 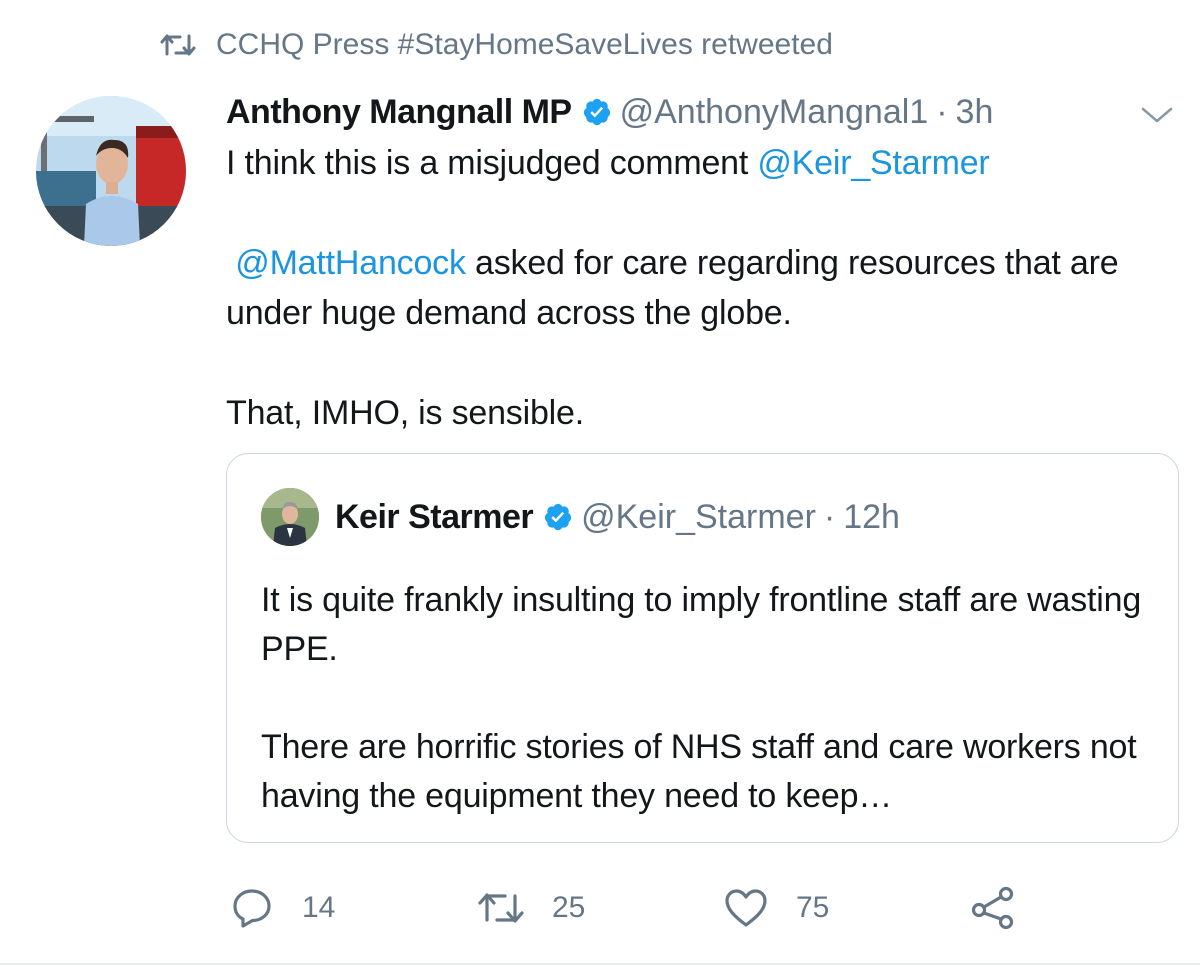 I want to click on mention-link: @MattHancock, so click(x=350, y=263).